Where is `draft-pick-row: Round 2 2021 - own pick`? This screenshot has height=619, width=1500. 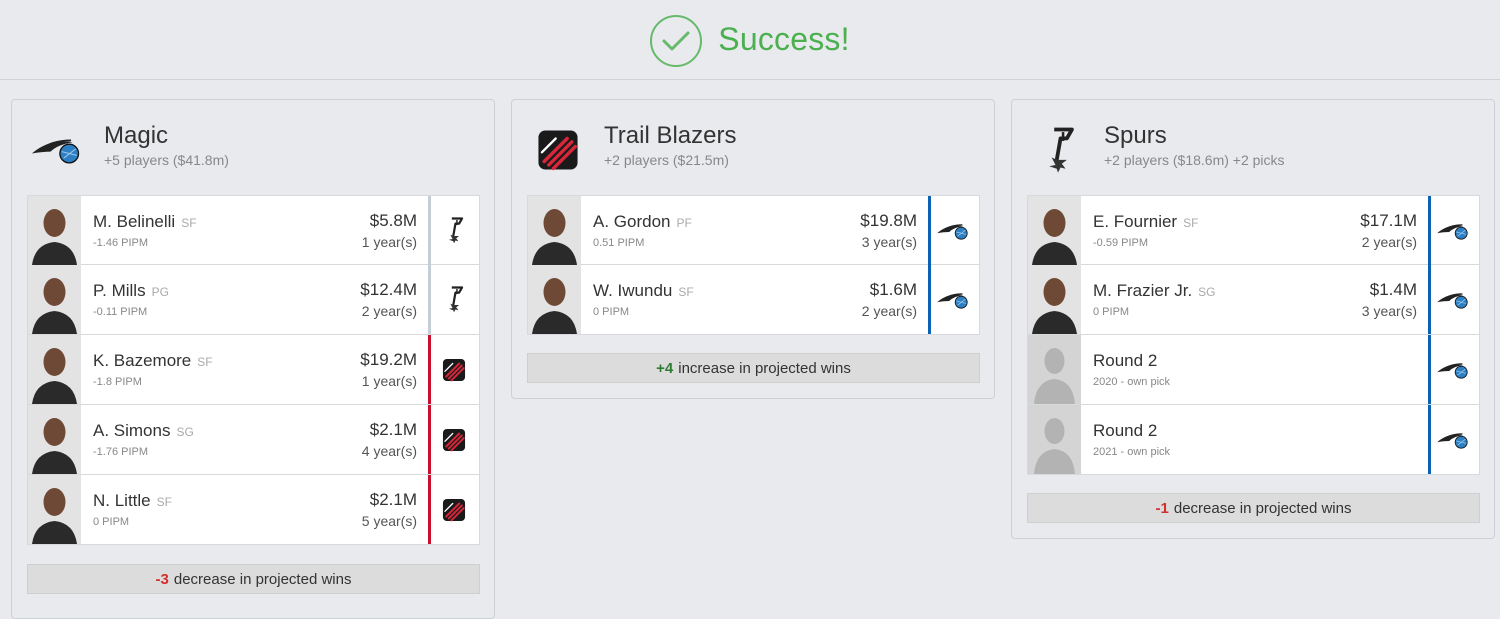 draft-pick-row: Round 2 2021 - own pick is located at coordinates (1253, 440).